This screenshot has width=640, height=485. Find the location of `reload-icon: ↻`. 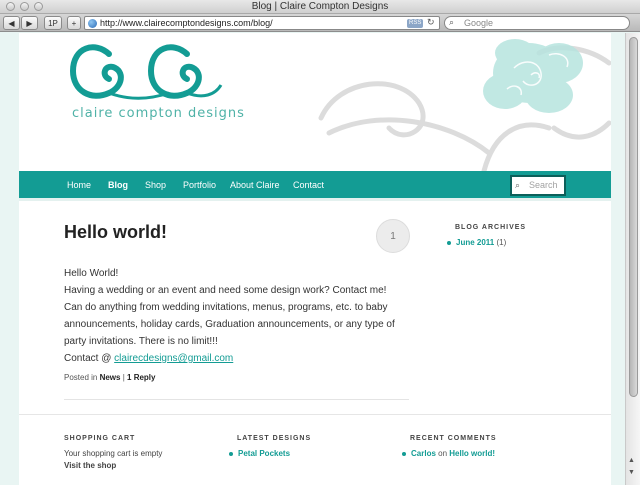

reload-icon: ↻ is located at coordinates (431, 22).